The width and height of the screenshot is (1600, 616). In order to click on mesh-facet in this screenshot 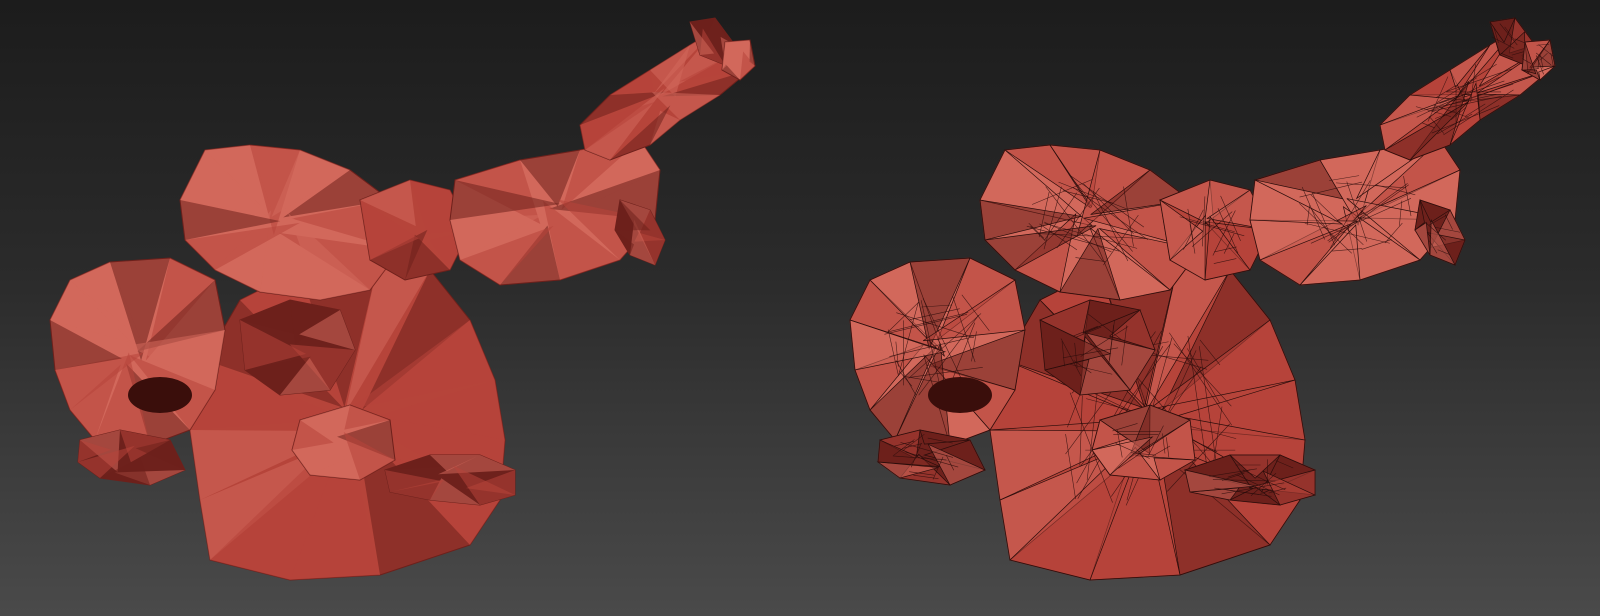, I will do `click(1499, 107)`.